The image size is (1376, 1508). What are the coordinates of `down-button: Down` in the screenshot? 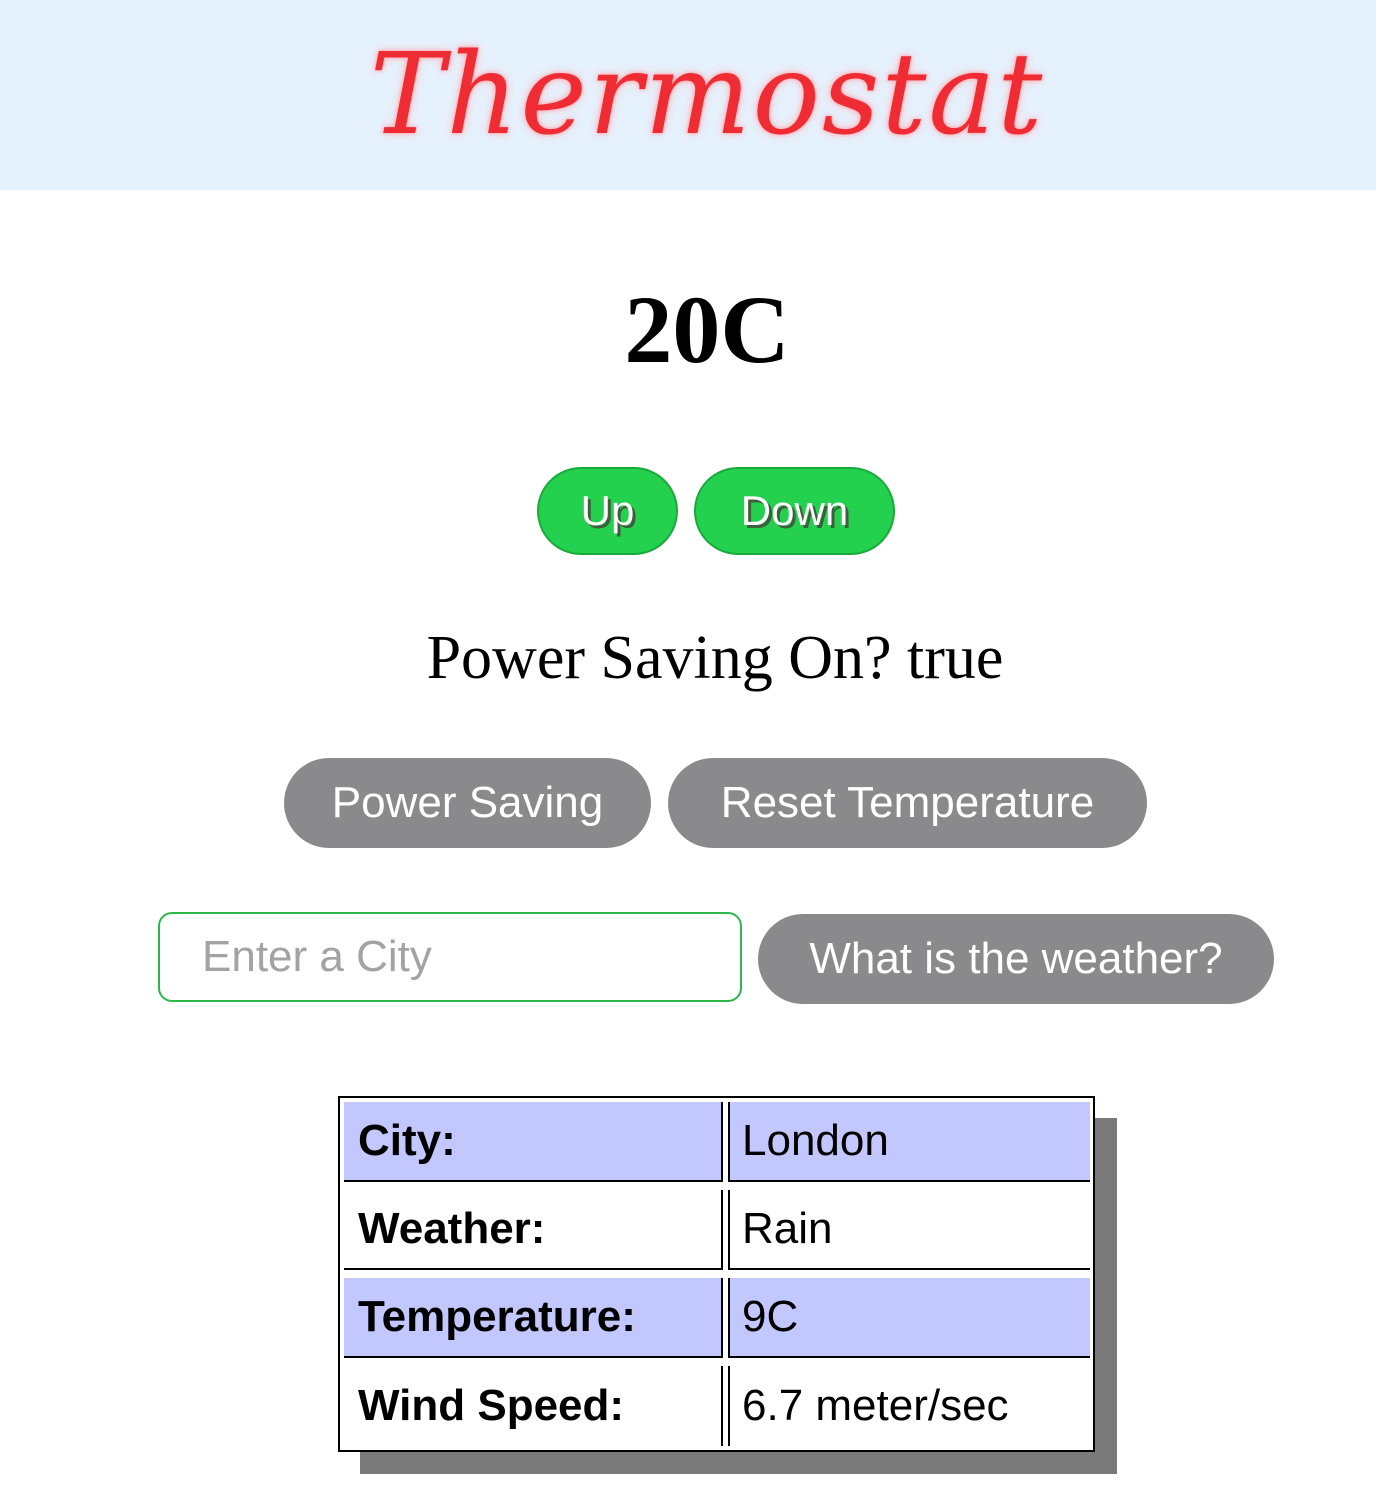 It's located at (794, 511).